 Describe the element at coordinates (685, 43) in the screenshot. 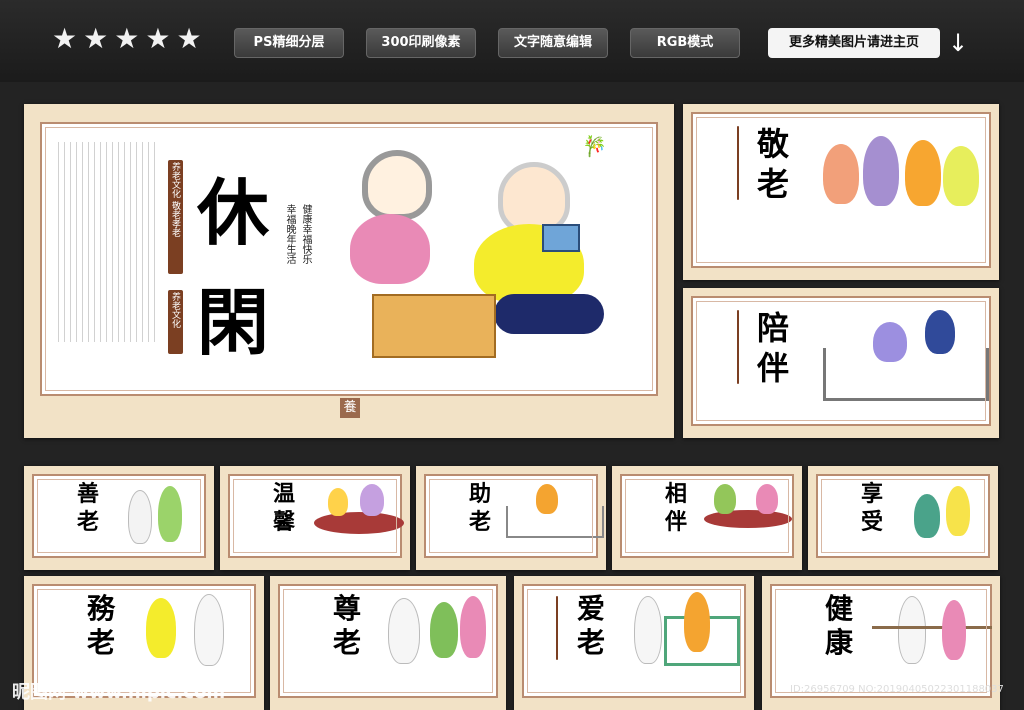

I see `feature-badge-rgb: RGB模式` at that location.